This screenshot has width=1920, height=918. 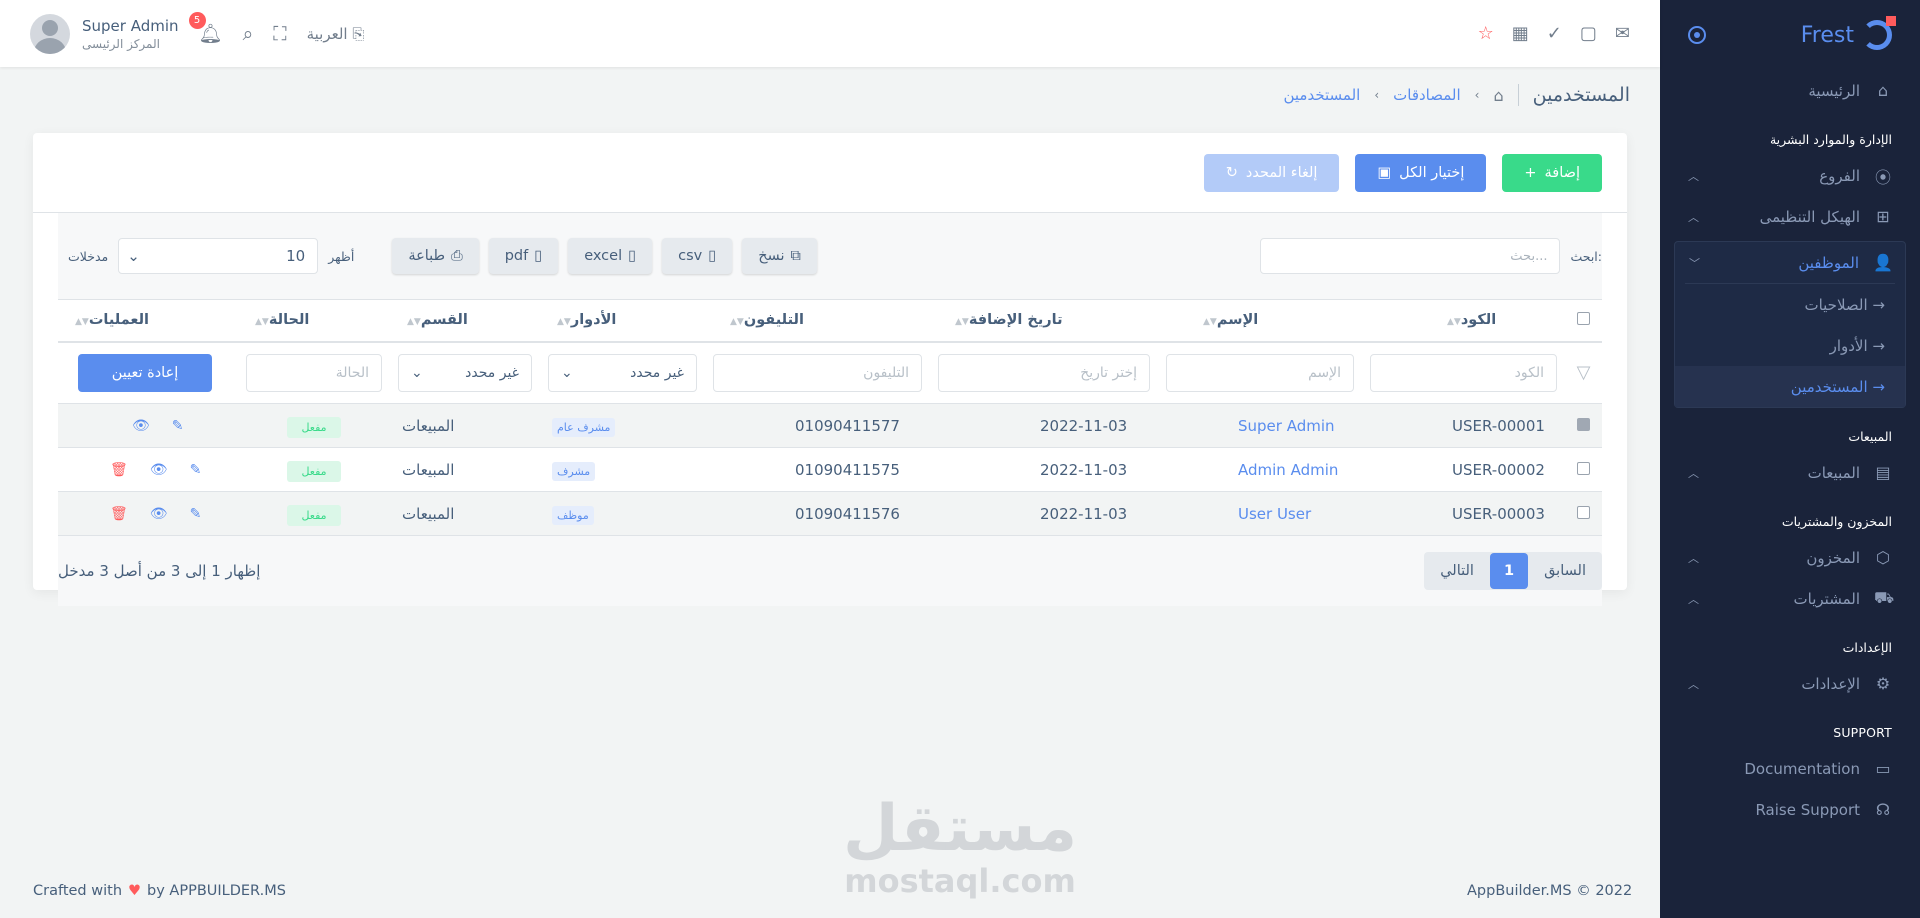 I want to click on fullscreen-icon: ⛶, so click(x=279, y=34).